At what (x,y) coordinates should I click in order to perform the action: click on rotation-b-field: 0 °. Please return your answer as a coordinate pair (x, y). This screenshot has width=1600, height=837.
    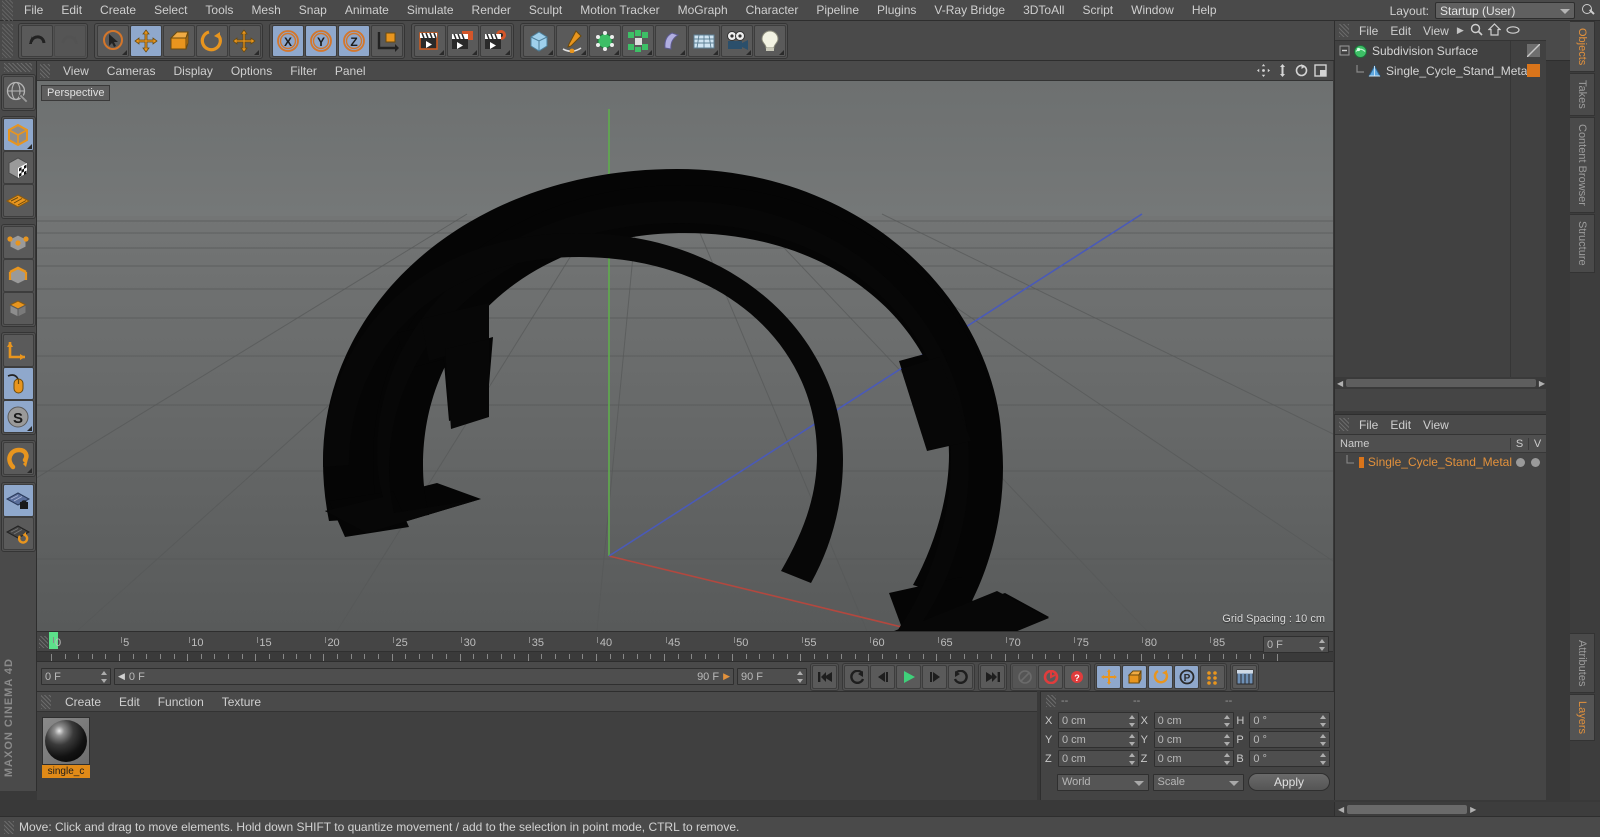
    Looking at the image, I should click on (1290, 758).